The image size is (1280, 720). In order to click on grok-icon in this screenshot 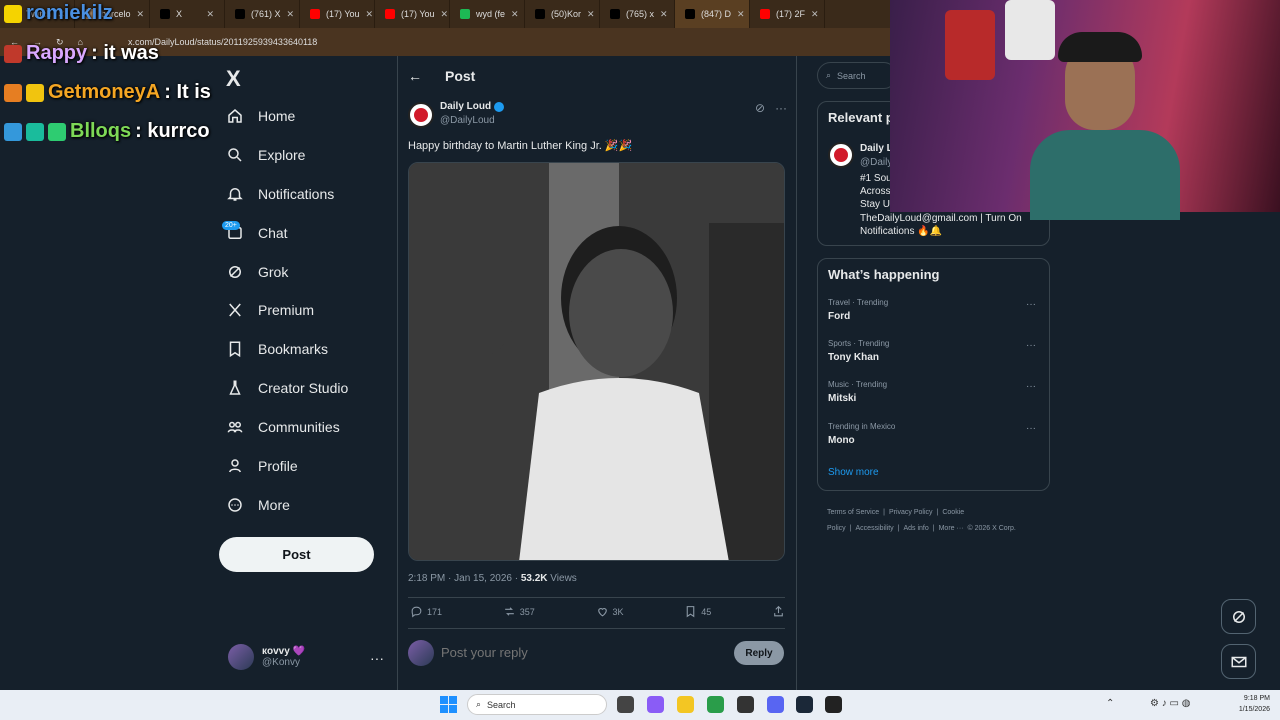, I will do `click(235, 272)`.